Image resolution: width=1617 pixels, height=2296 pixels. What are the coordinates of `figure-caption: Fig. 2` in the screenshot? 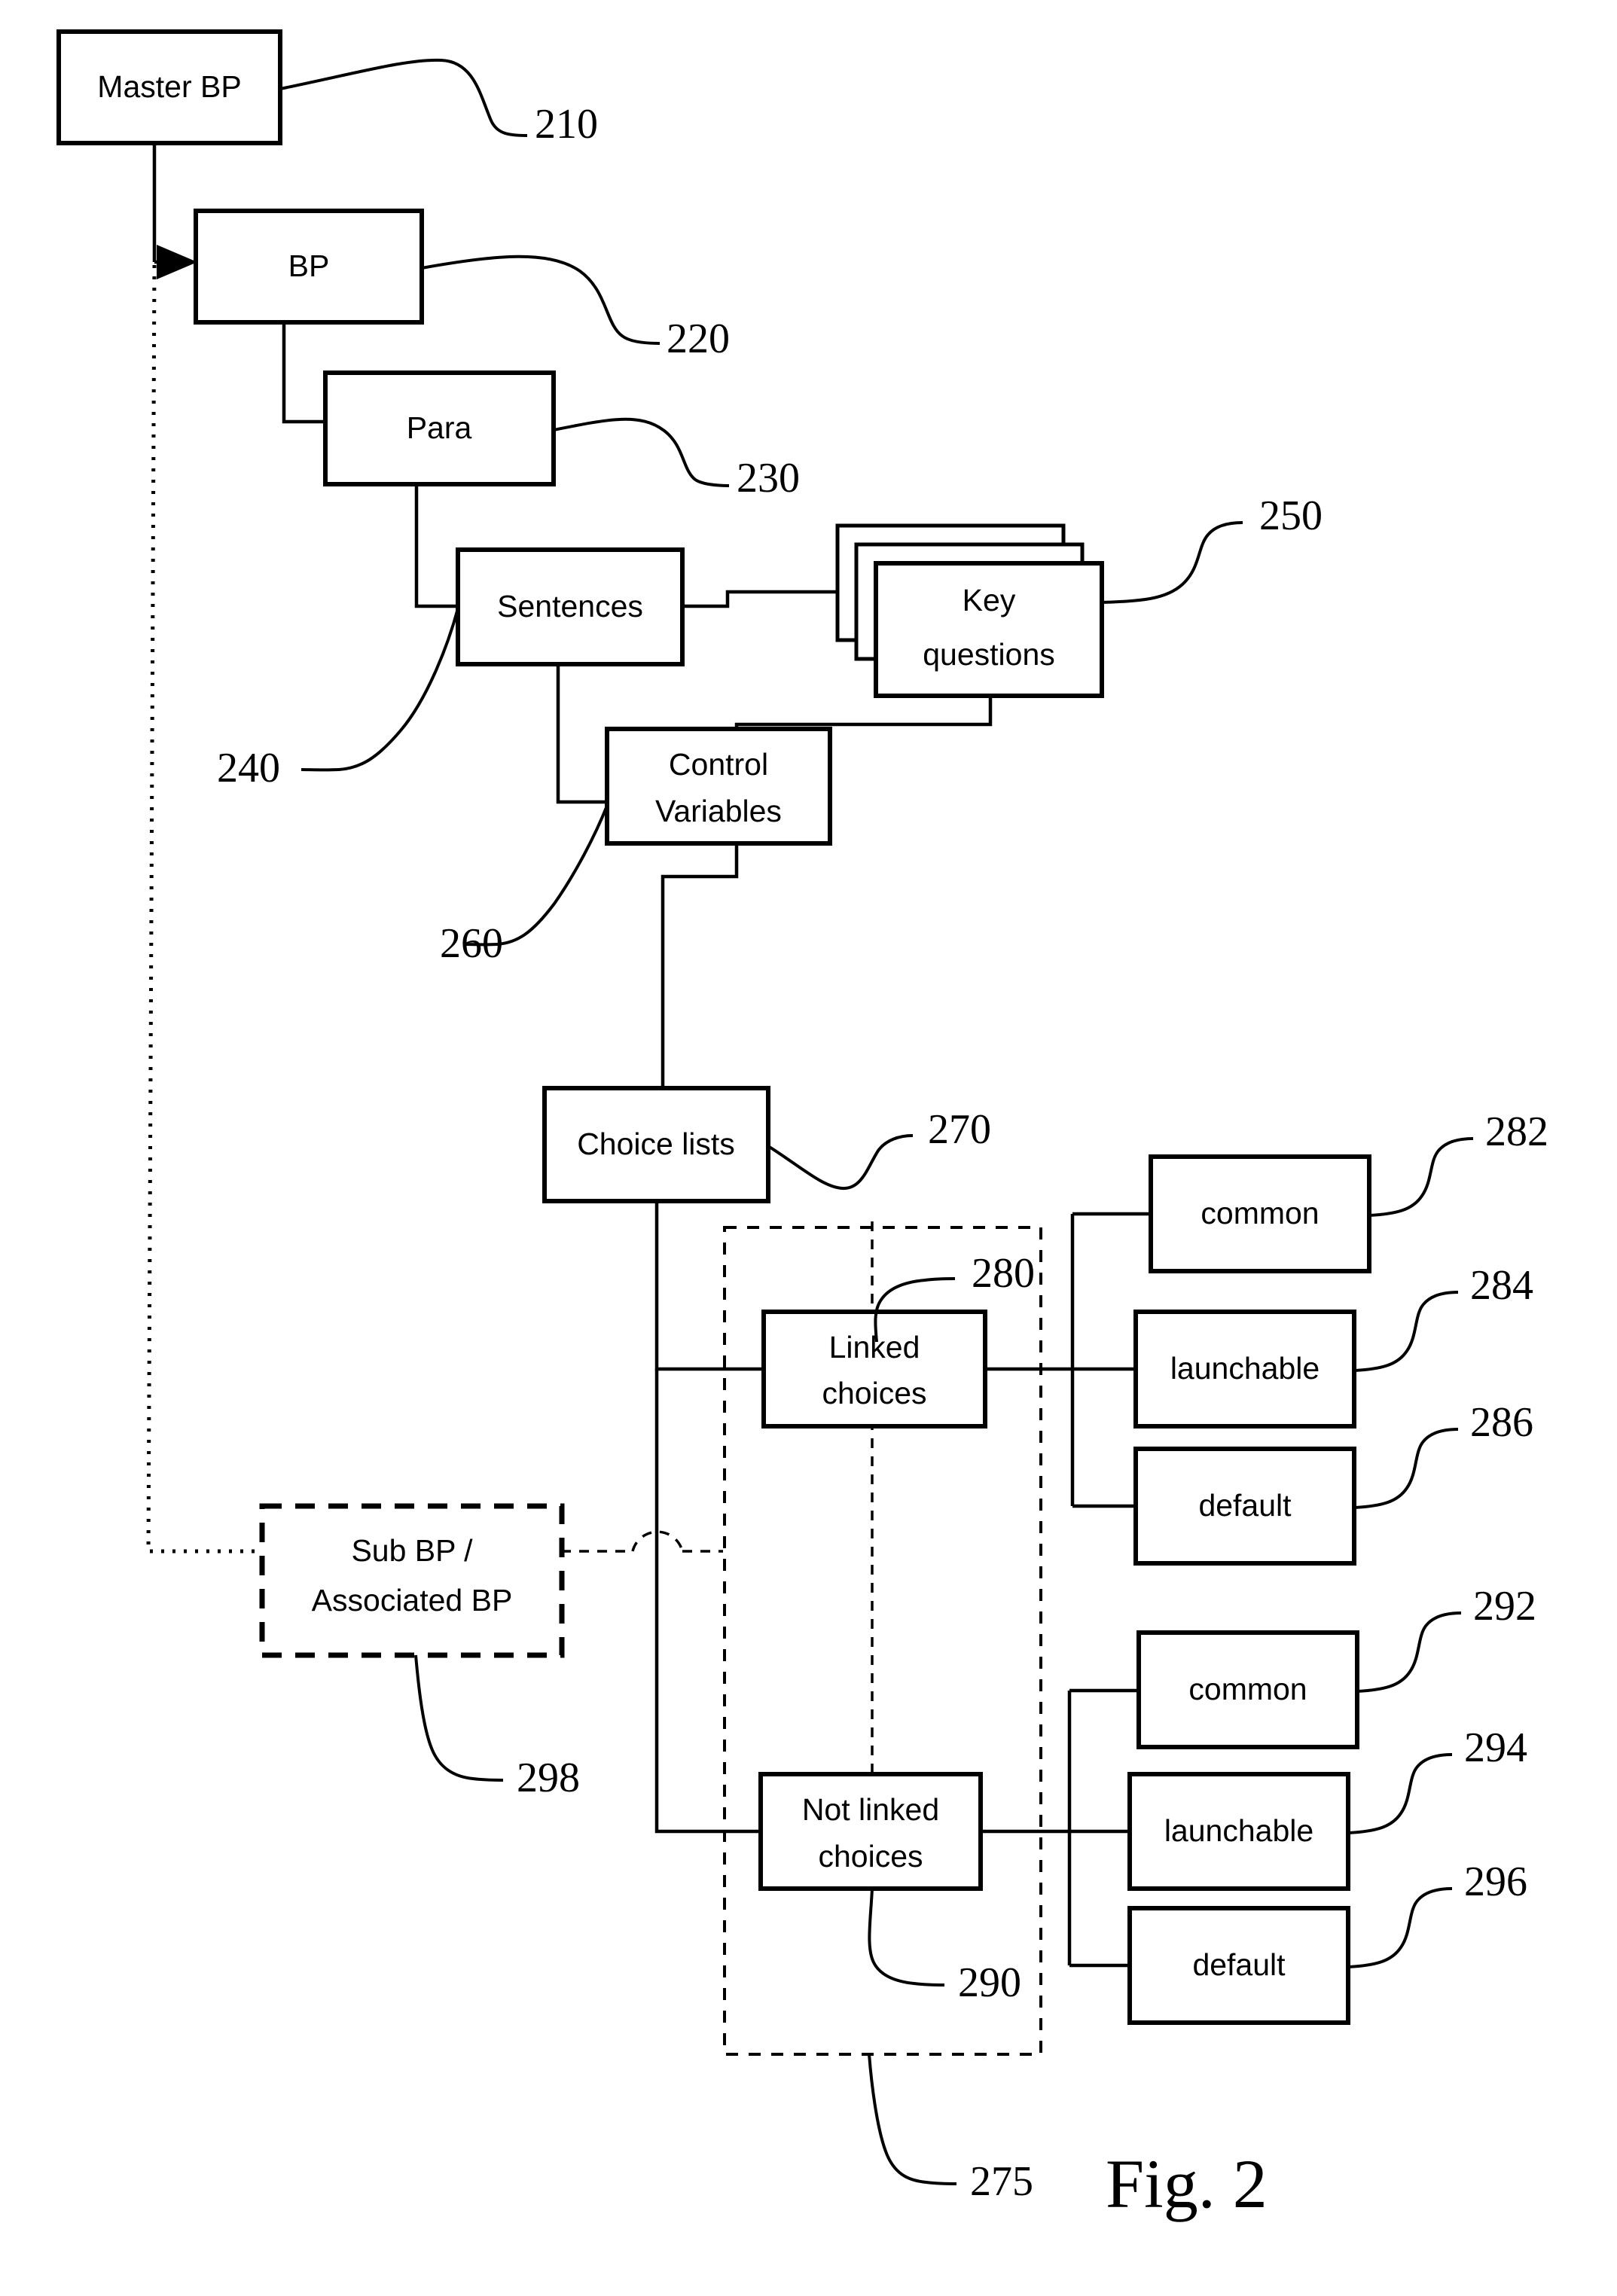 It's located at (1187, 2183).